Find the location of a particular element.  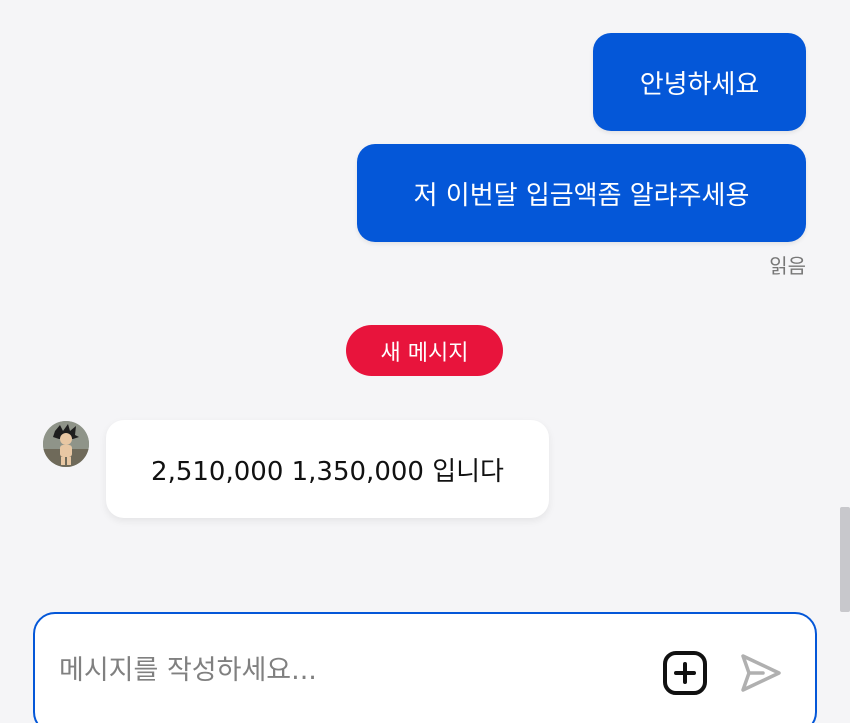

attach-button is located at coordinates (685, 673).